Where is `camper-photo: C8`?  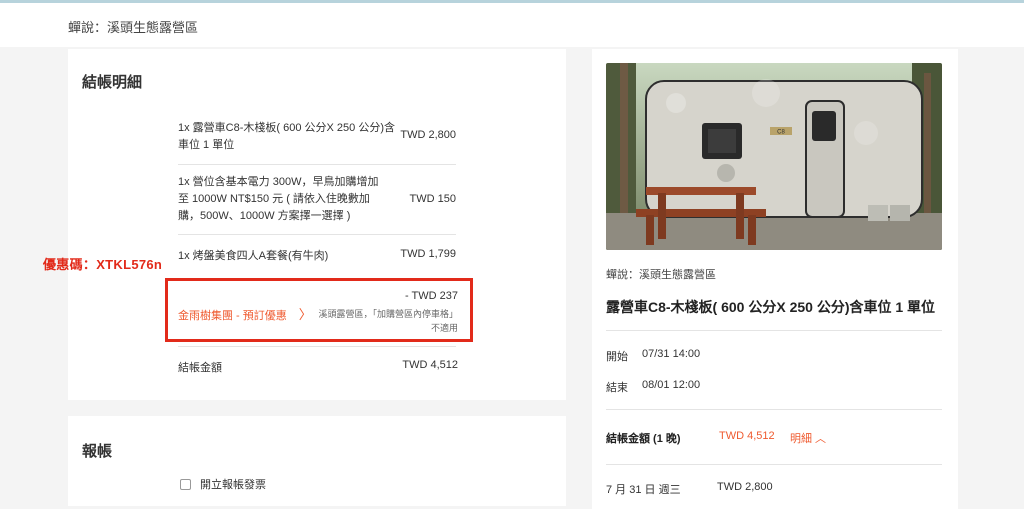 camper-photo: C8 is located at coordinates (774, 156).